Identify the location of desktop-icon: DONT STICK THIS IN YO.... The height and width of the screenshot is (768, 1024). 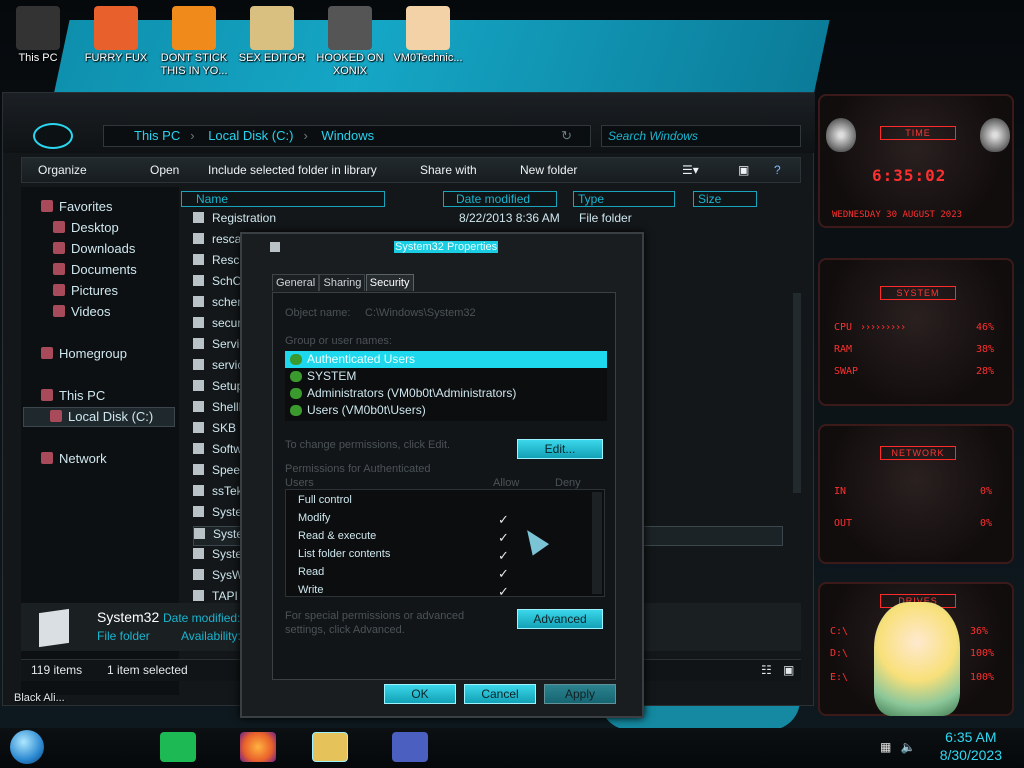
(194, 42).